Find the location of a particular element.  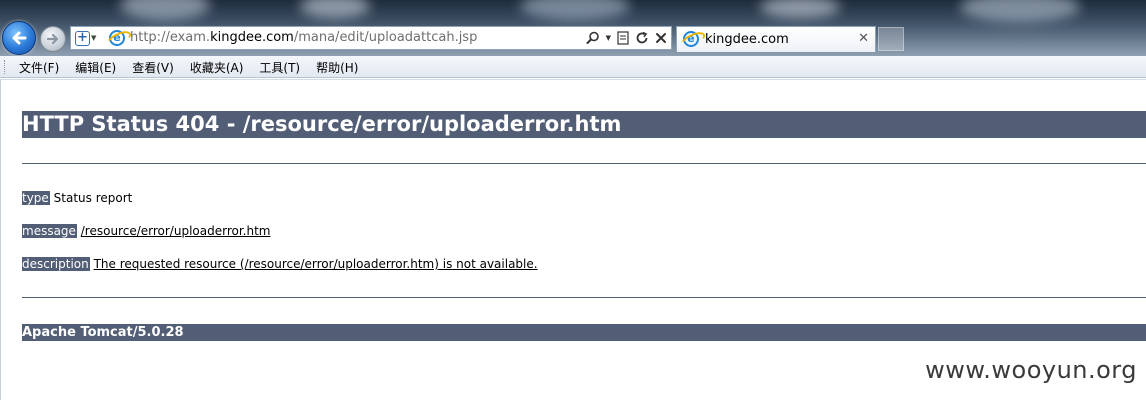

url-path: /mana/edit/uploadattcah.jsp is located at coordinates (385, 37).